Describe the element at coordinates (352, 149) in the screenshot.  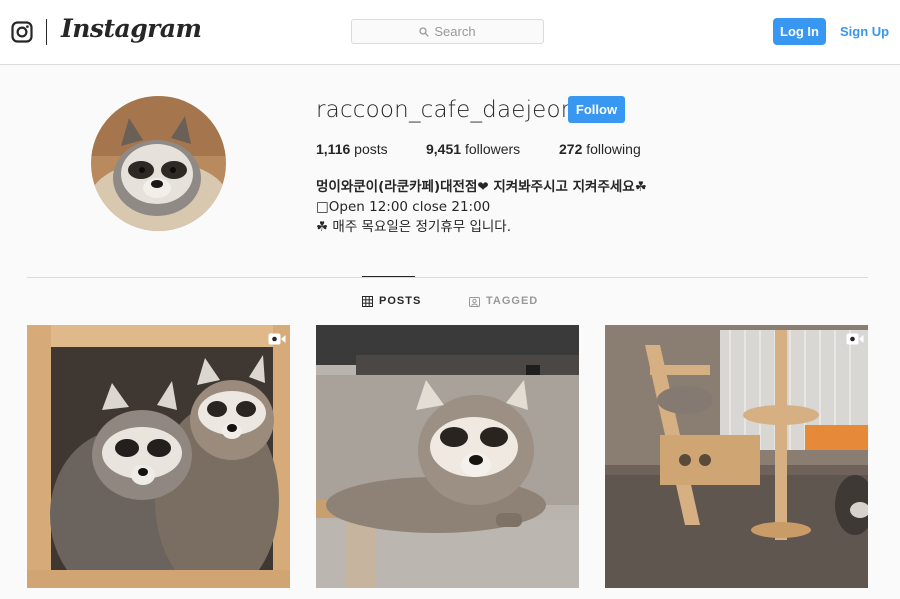
I see `posts-count-stat: 1,116 posts` at that location.